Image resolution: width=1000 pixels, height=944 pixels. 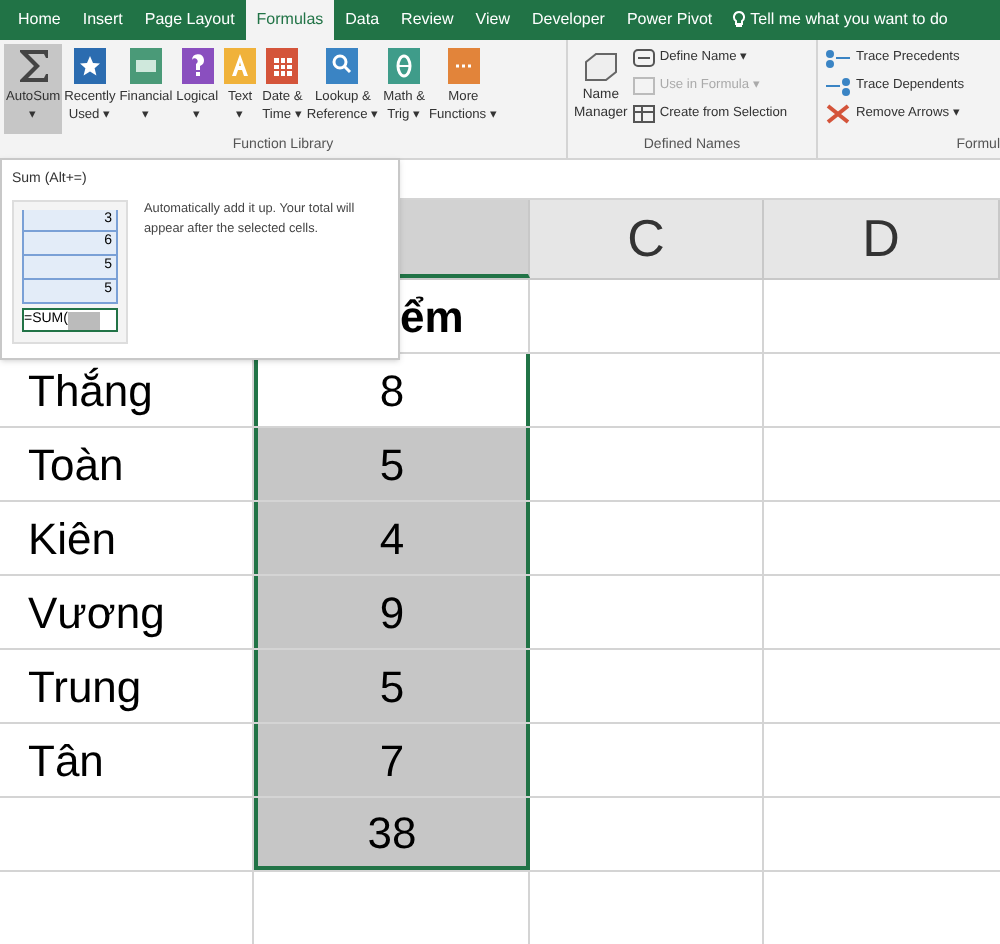 I want to click on table-cell: 7, so click(x=392, y=760).